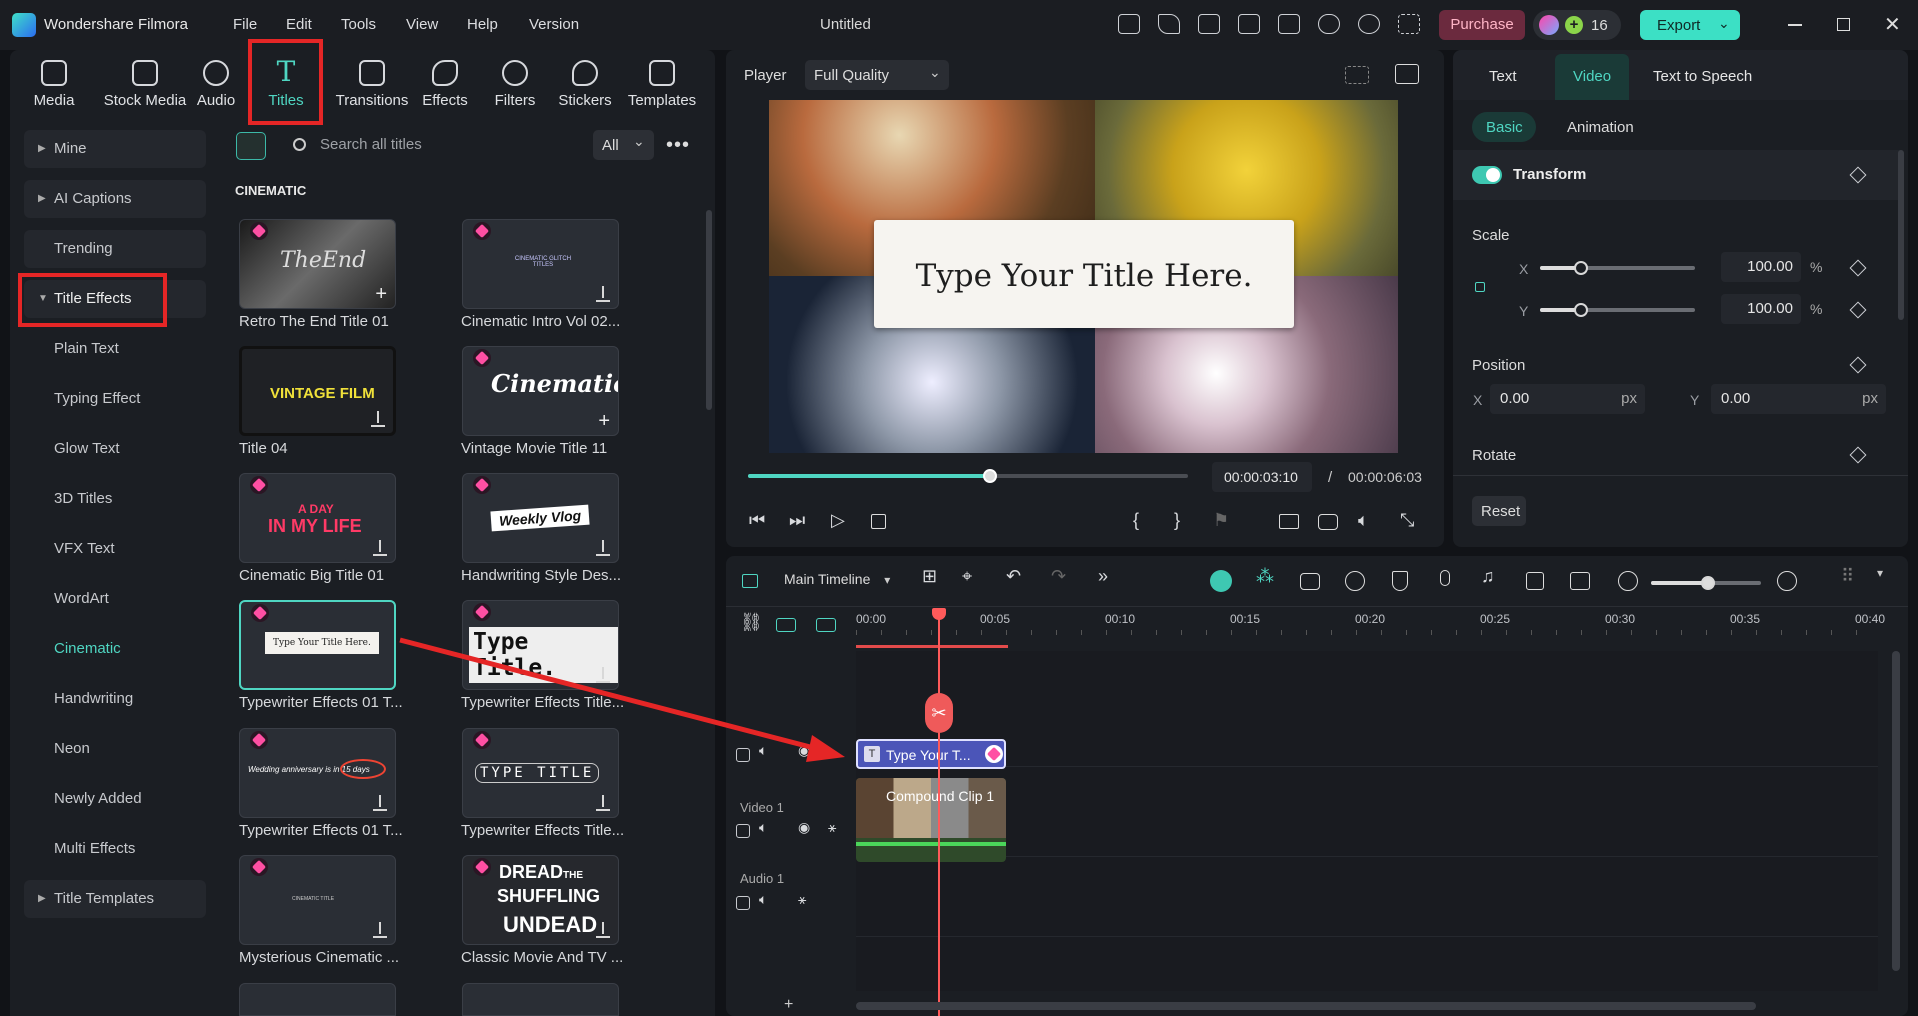 The height and width of the screenshot is (1016, 1918). Describe the element at coordinates (115, 149) in the screenshot. I see `sidebar-item-mine: ▶ Mine` at that location.